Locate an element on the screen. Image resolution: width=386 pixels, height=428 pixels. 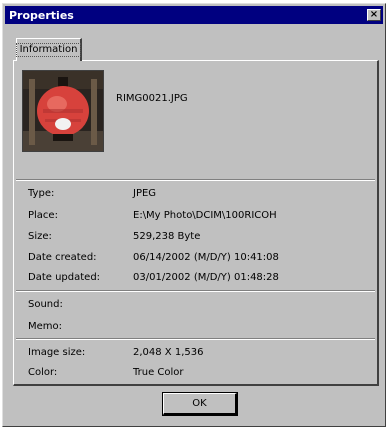
close-button: × is located at coordinates (374, 15).